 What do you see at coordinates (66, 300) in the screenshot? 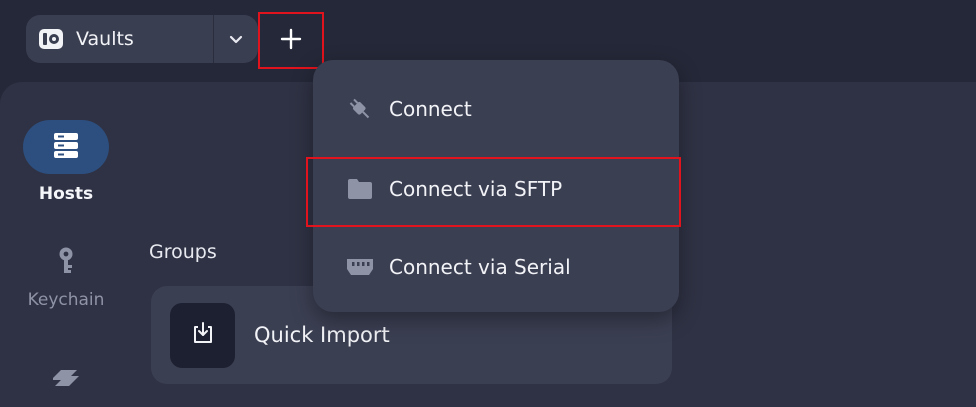
I see `sidebar-item-label: Keychain` at bounding box center [66, 300].